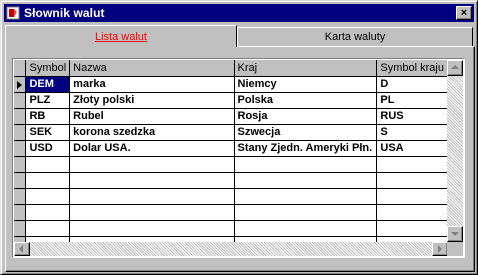 Image resolution: width=478 pixels, height=275 pixels. I want to click on cell-symbol: DEM, so click(48, 84).